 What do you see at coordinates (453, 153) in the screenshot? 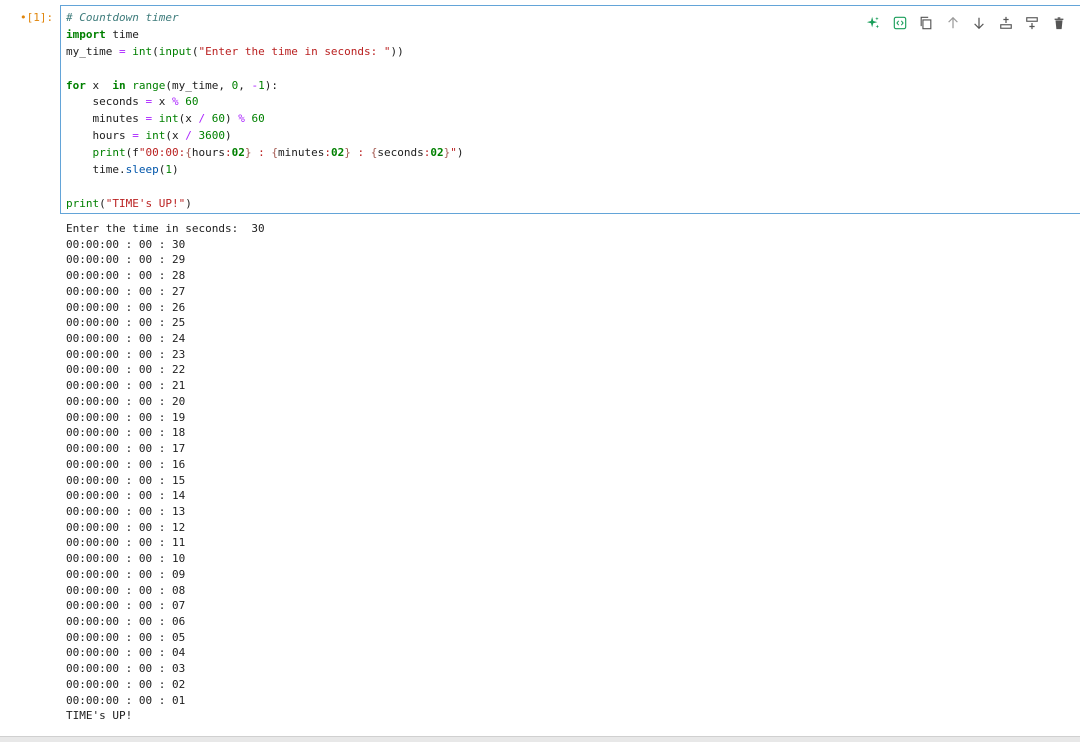
I see `code-token: "` at bounding box center [453, 153].